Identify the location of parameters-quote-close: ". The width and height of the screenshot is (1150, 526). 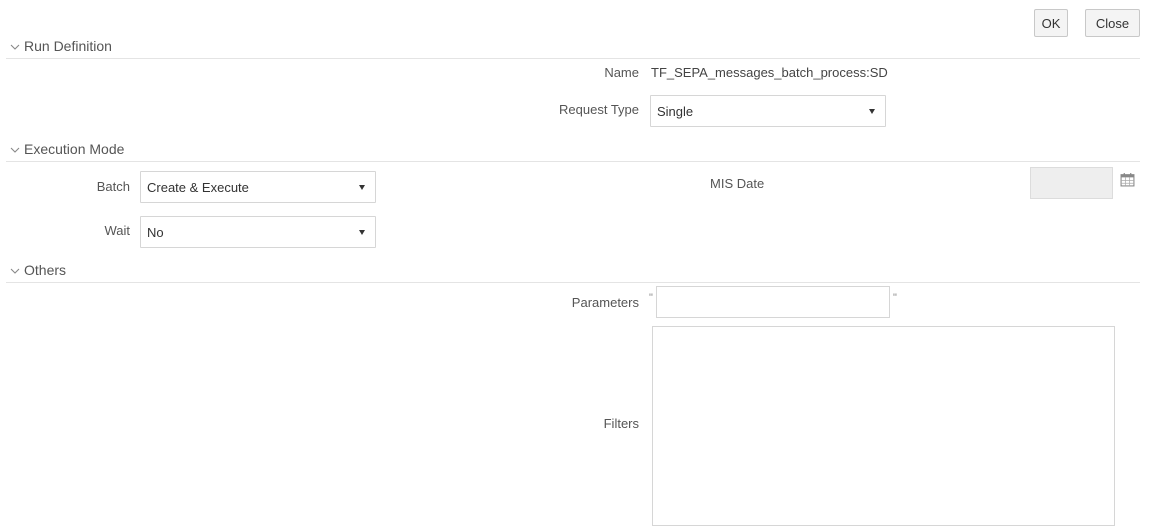
(895, 298).